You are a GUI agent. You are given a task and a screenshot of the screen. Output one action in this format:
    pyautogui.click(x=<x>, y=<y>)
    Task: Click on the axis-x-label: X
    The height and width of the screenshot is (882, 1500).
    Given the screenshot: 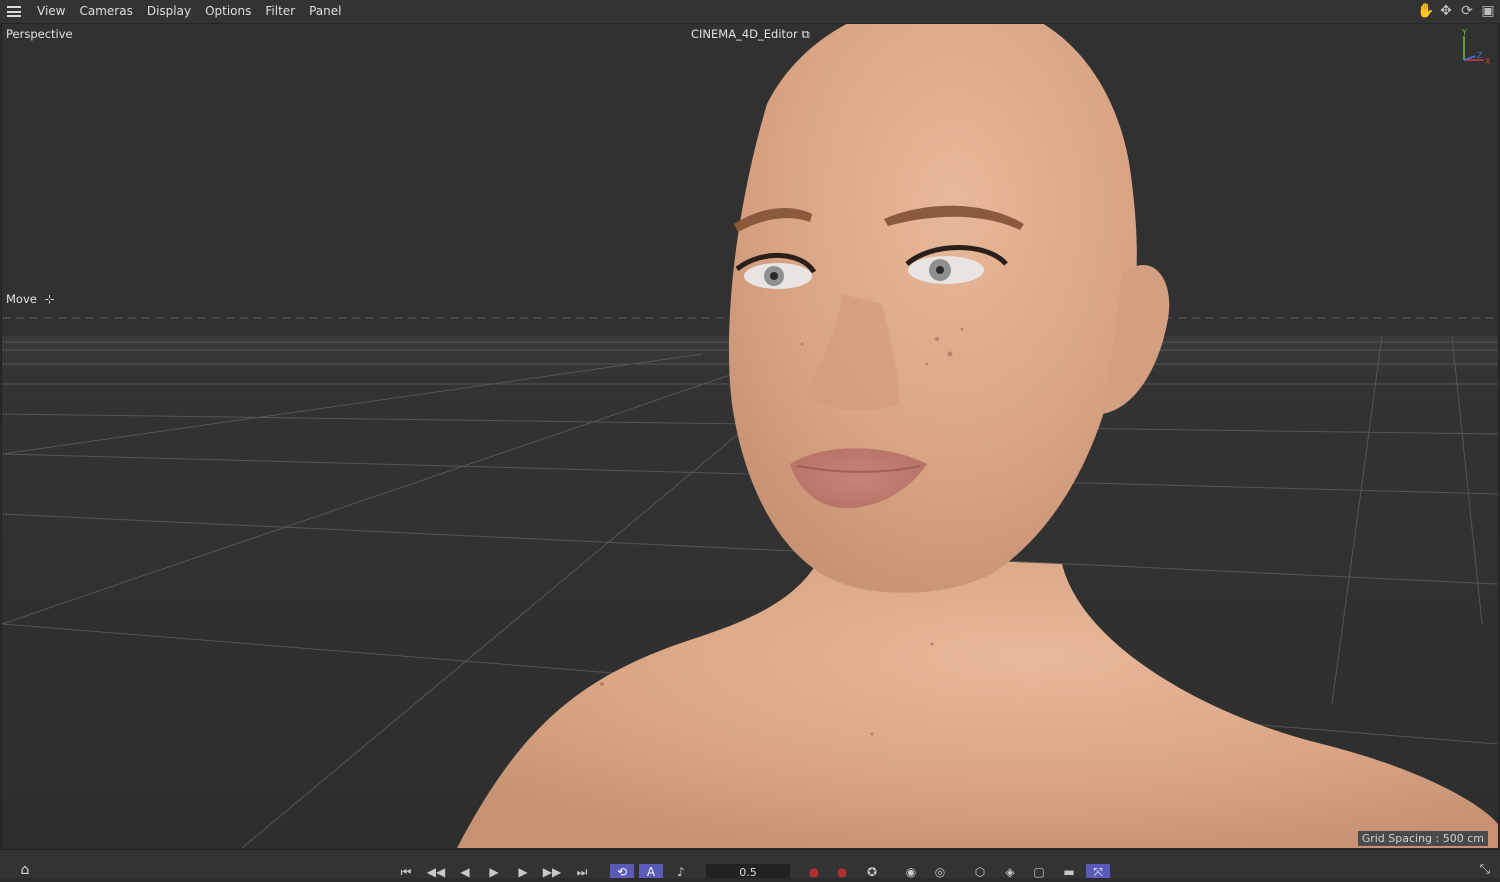 What is the action you would take?
    pyautogui.click(x=1488, y=61)
    